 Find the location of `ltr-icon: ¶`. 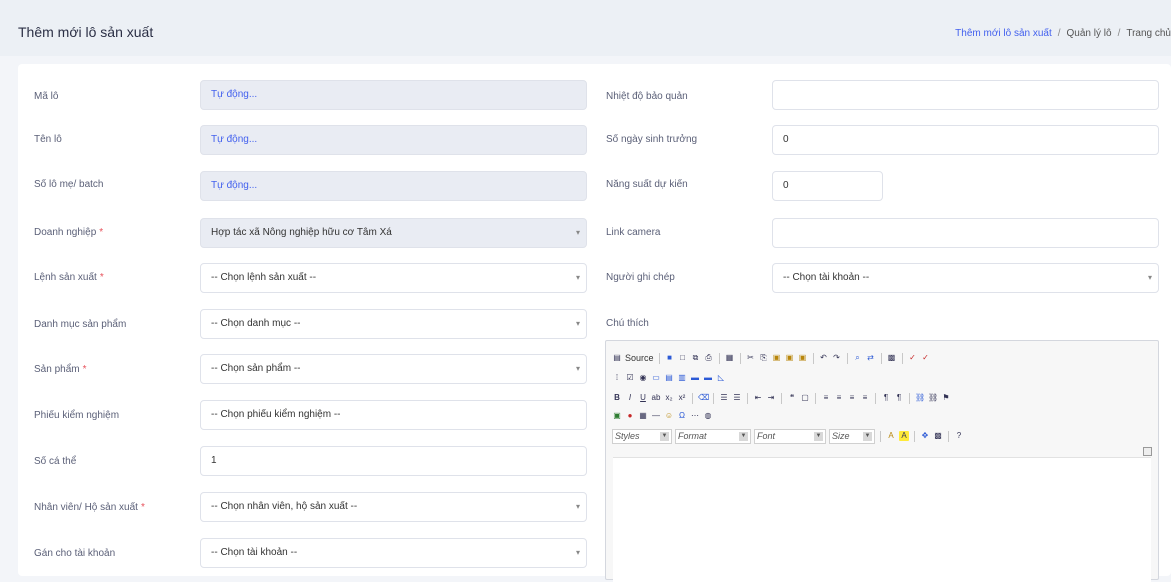

ltr-icon: ¶ is located at coordinates (886, 398).